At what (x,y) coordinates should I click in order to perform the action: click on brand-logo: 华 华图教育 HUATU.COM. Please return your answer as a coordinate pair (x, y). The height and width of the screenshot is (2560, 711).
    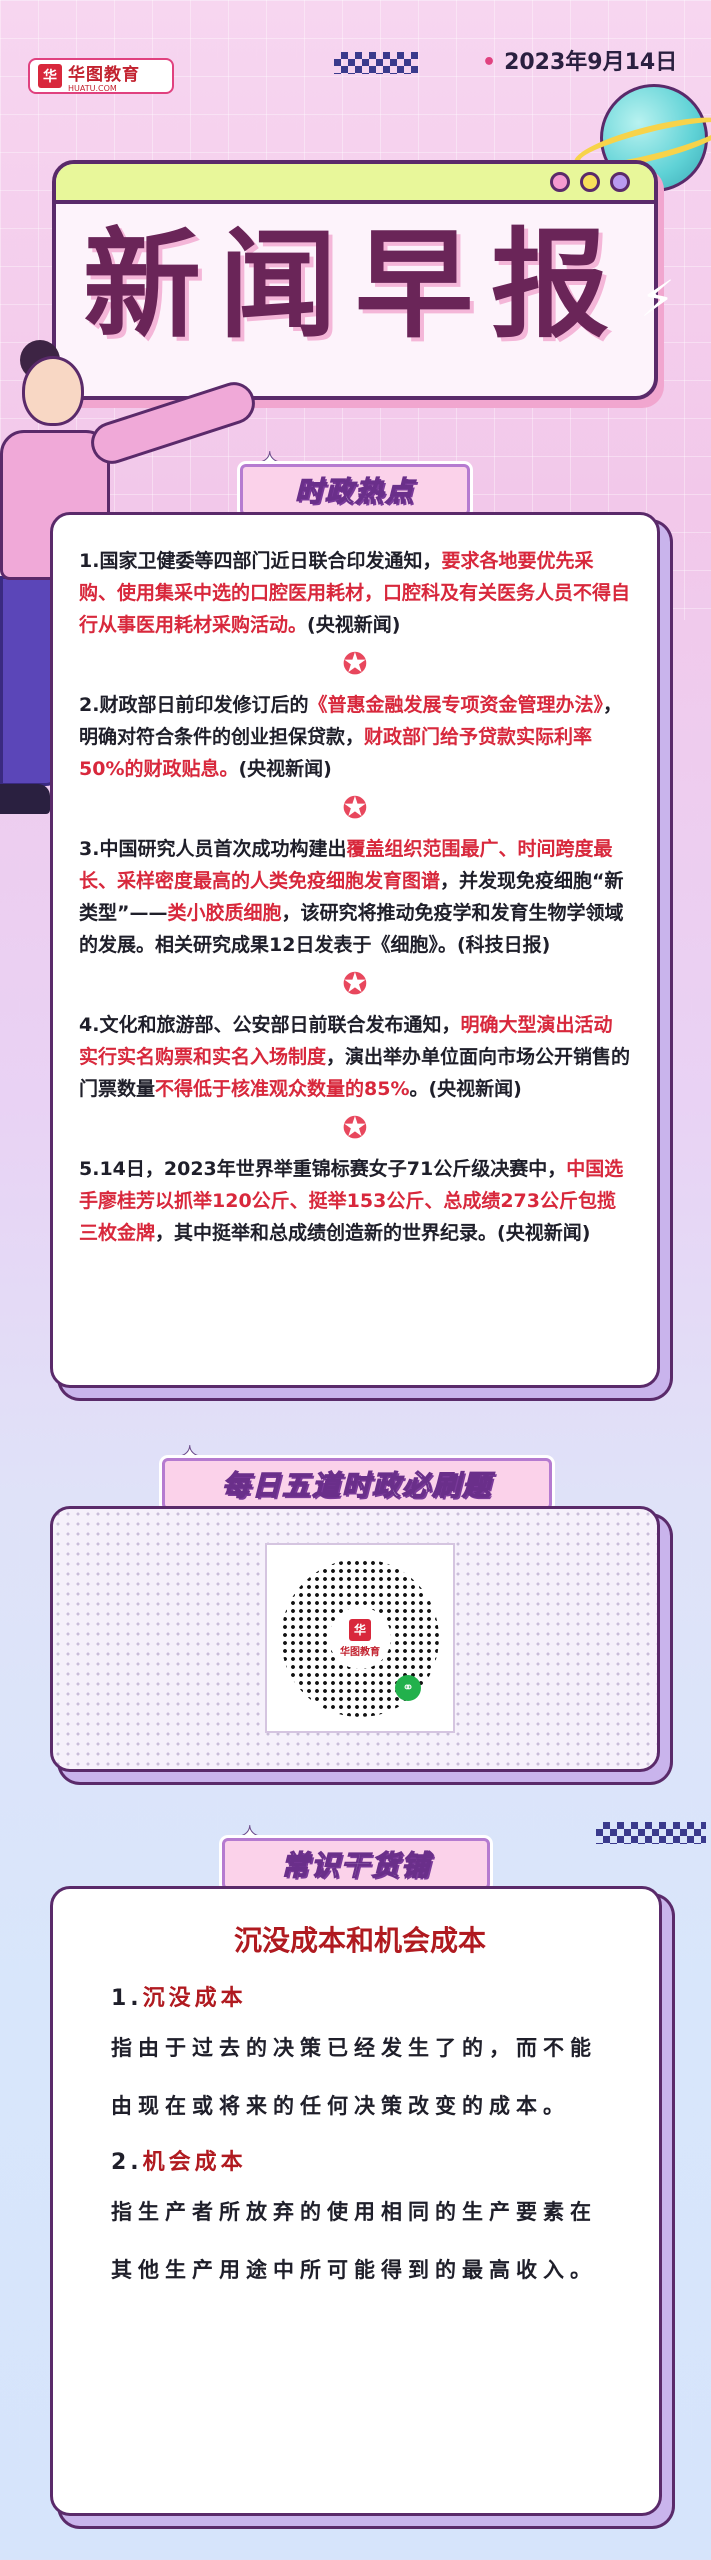
    Looking at the image, I should click on (101, 76).